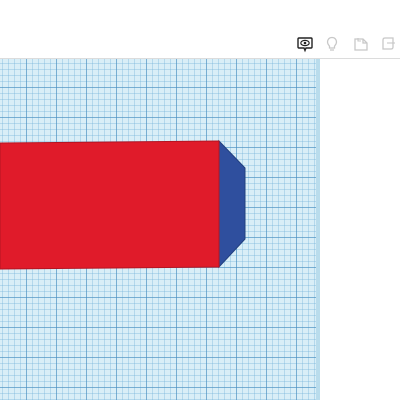 Image resolution: width=400 pixels, height=400 pixels. I want to click on show-all-view-button, so click(305, 44).